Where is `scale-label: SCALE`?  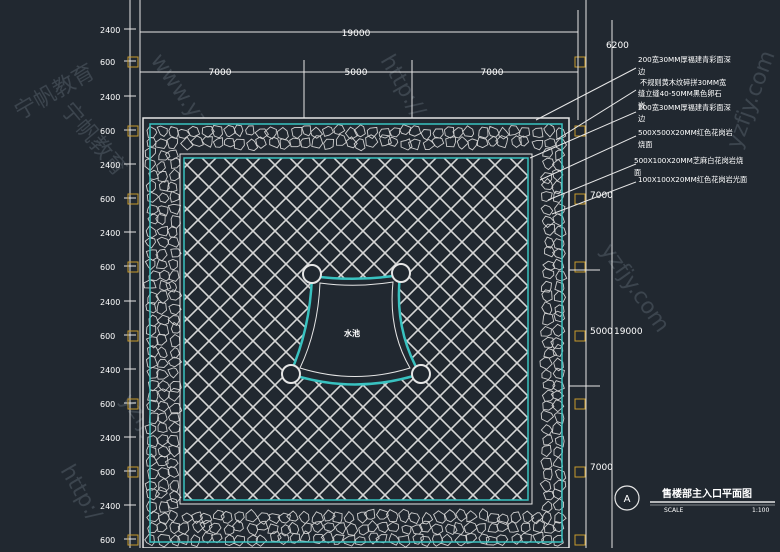 scale-label: SCALE is located at coordinates (673, 510).